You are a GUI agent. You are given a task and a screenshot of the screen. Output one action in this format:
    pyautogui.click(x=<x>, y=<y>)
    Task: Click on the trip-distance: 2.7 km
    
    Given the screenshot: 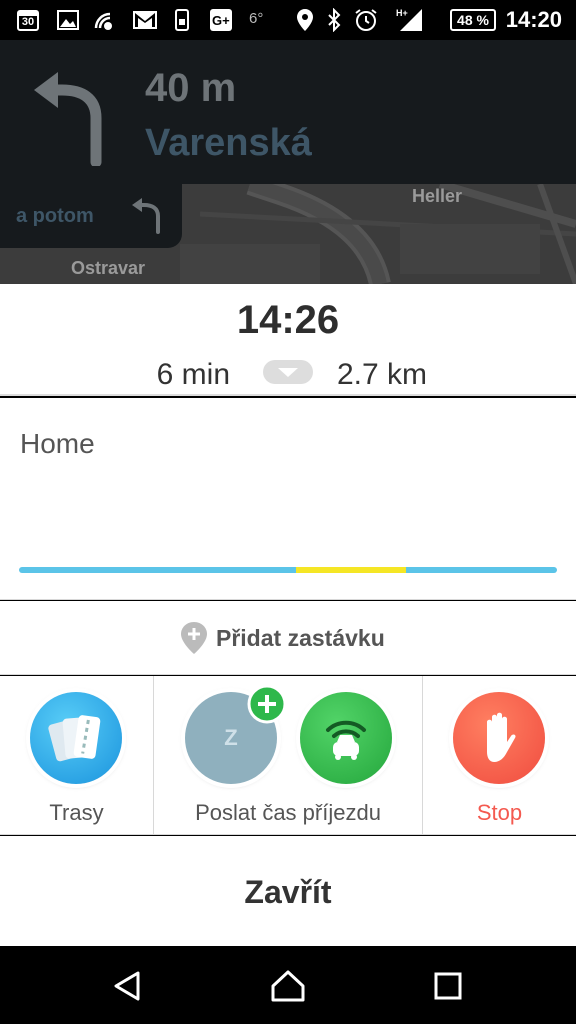 What is the action you would take?
    pyautogui.click(x=382, y=374)
    